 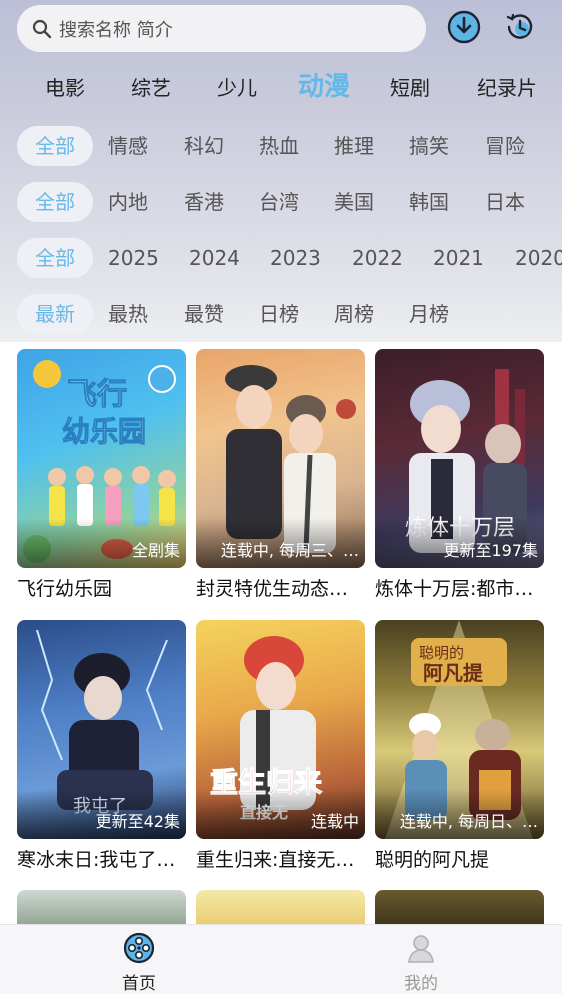 I want to click on search-icon, so click(x=42, y=29).